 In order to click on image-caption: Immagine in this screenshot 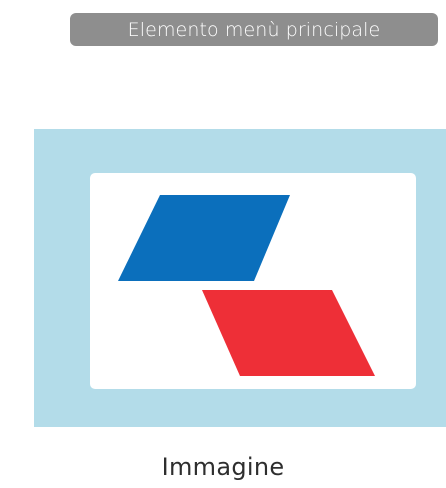, I will do `click(223, 467)`.